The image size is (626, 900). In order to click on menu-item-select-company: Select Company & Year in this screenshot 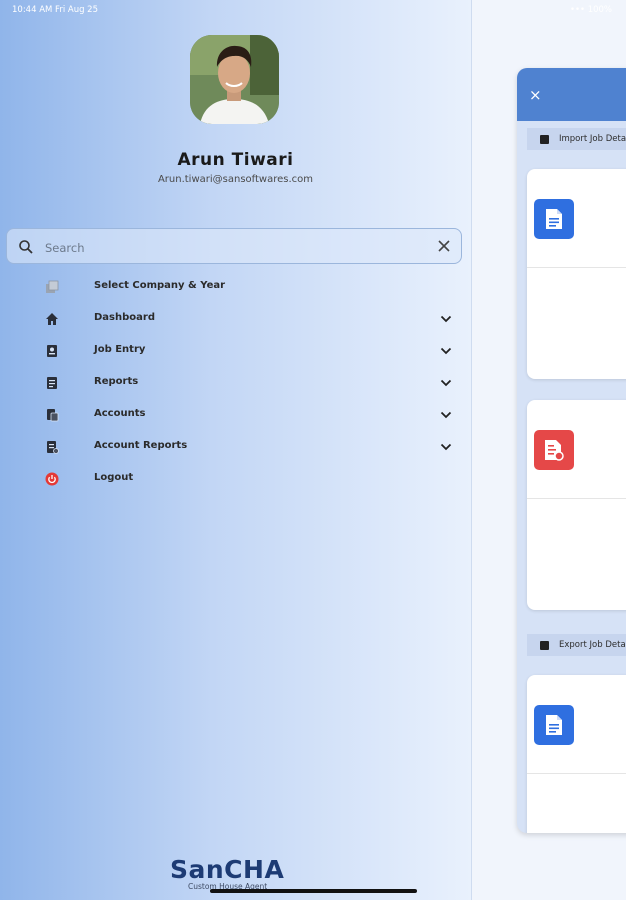, I will do `click(235, 287)`.